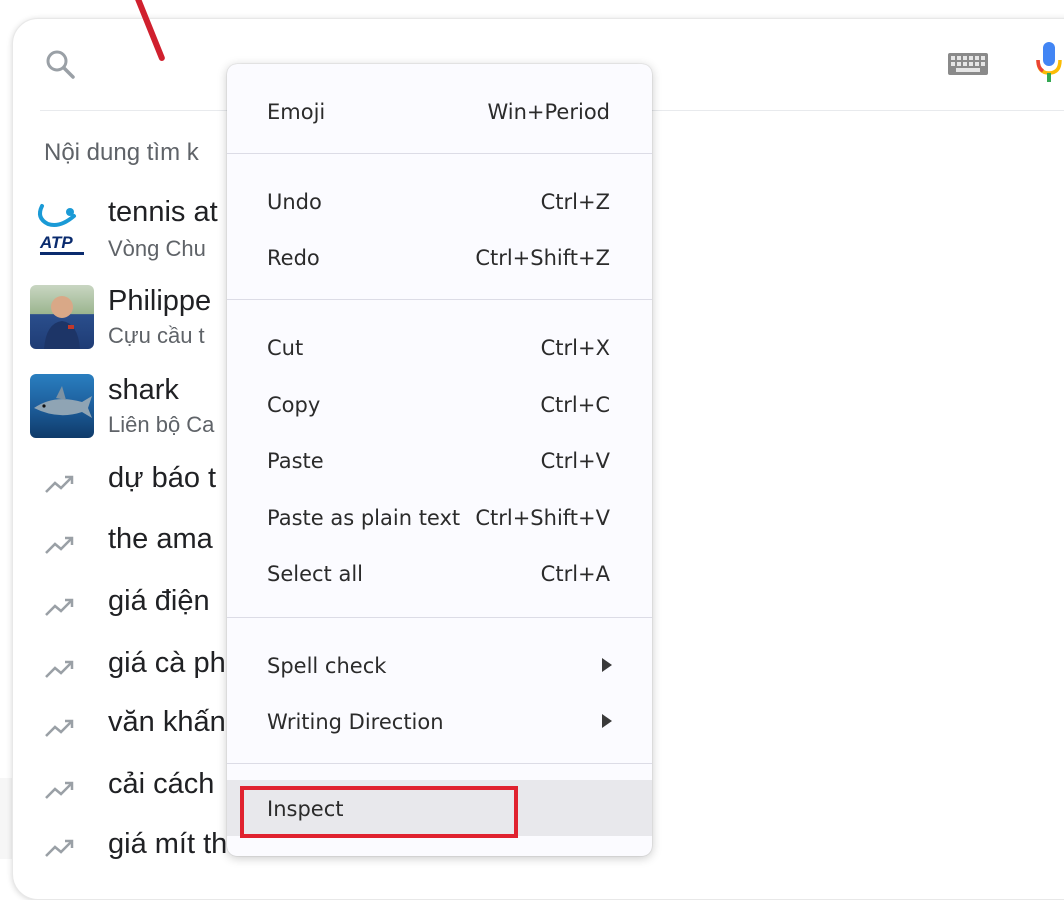 This screenshot has width=1064, height=900. Describe the element at coordinates (161, 784) in the screenshot. I see `trending-text: cải cách` at that location.